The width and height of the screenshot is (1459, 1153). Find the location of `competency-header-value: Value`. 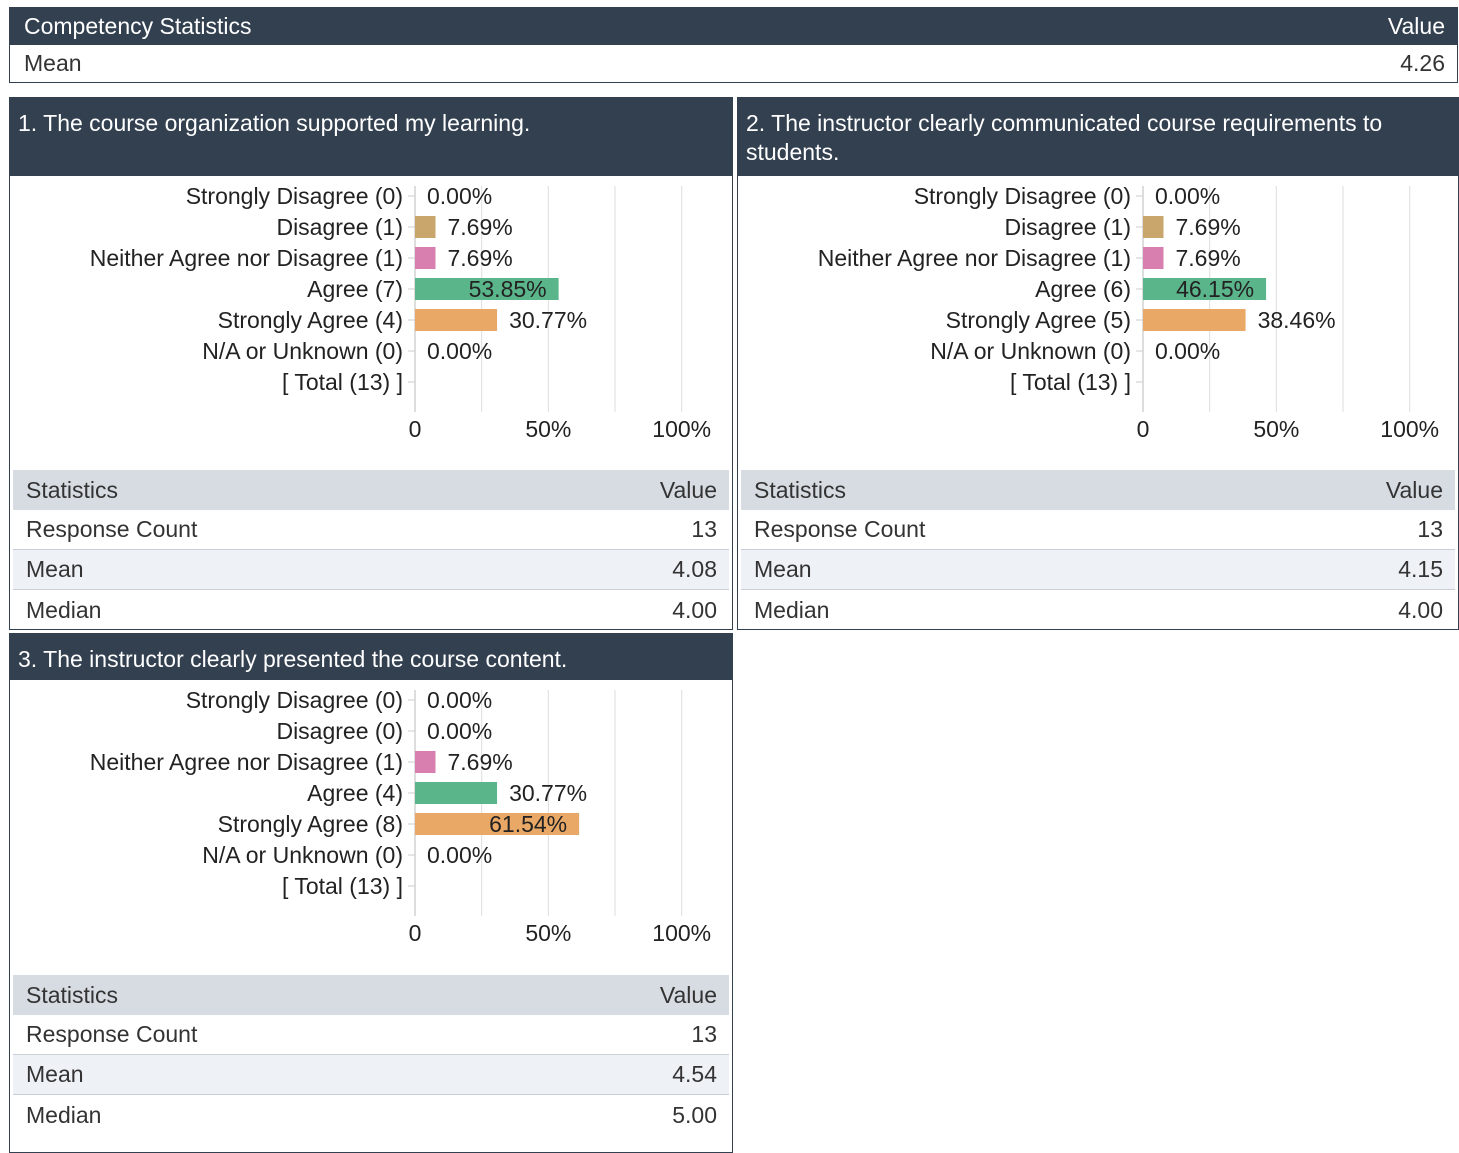

competency-header-value: Value is located at coordinates (1416, 26).